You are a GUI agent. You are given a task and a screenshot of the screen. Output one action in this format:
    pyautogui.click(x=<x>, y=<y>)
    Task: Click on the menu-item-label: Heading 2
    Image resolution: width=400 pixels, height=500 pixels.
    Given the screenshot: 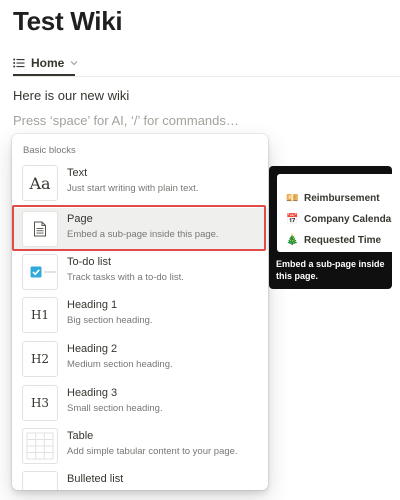 What is the action you would take?
    pyautogui.click(x=92, y=349)
    